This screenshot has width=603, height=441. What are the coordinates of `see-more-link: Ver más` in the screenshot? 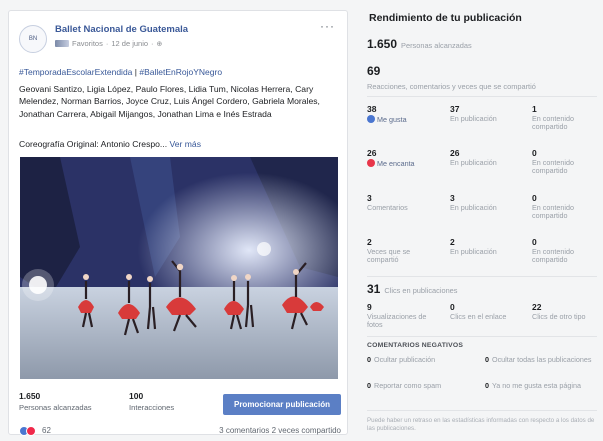 It's located at (185, 144).